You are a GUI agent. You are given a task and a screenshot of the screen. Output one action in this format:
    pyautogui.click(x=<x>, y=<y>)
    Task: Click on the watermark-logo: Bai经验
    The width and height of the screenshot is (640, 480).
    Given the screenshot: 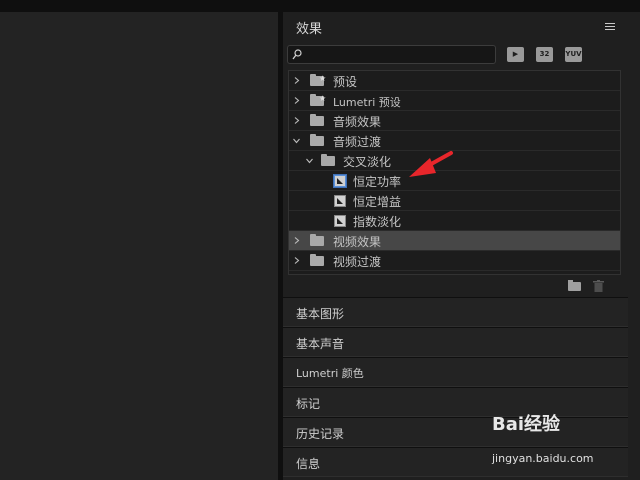 What is the action you would take?
    pyautogui.click(x=526, y=424)
    